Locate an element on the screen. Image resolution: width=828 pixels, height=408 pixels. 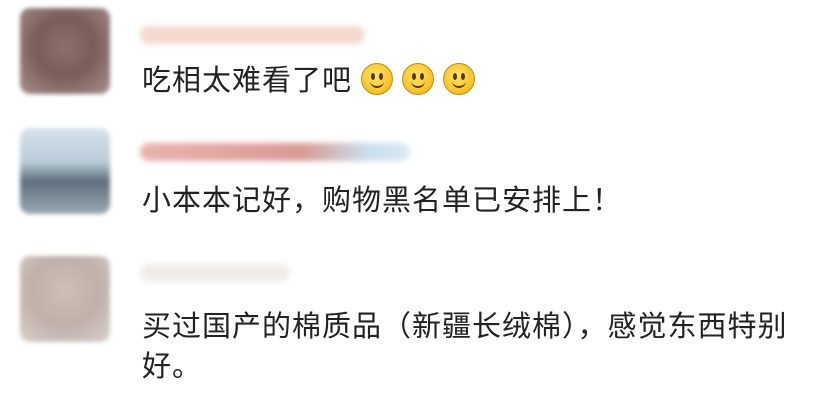
comment-text: 吃相太难看了吧 is located at coordinates (309, 80).